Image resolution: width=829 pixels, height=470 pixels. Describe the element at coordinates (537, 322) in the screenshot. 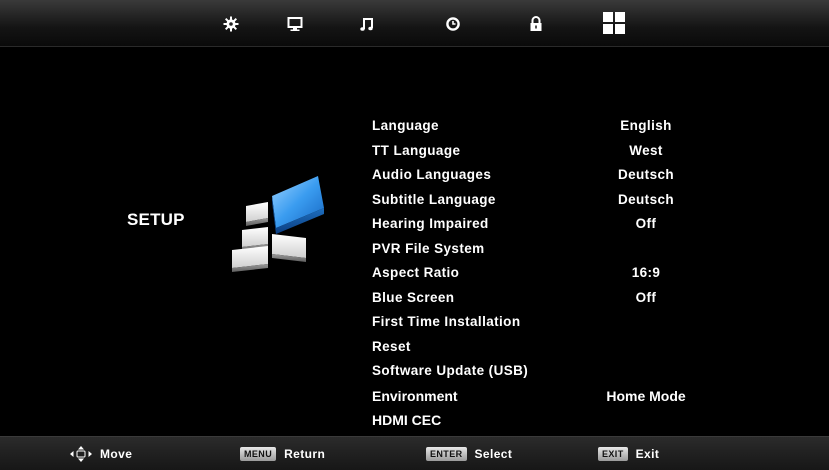

I see `menu-item-first-time-installation: First Time Installation` at that location.